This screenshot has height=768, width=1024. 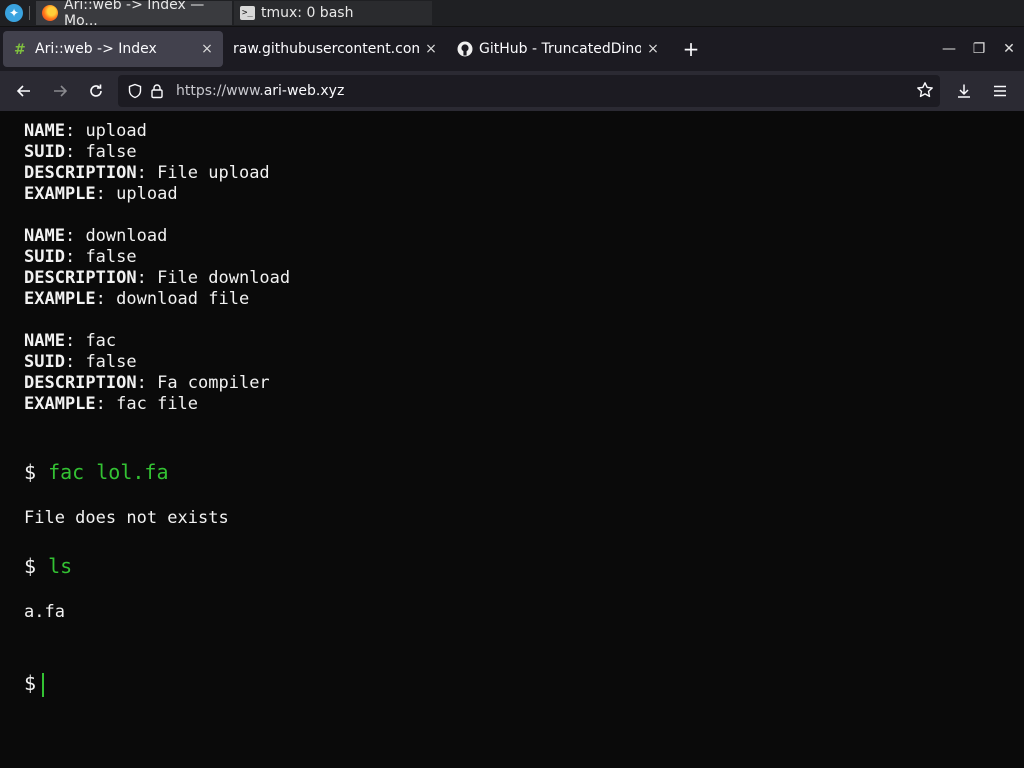 What do you see at coordinates (465, 49) in the screenshot?
I see `github-favicon-icon` at bounding box center [465, 49].